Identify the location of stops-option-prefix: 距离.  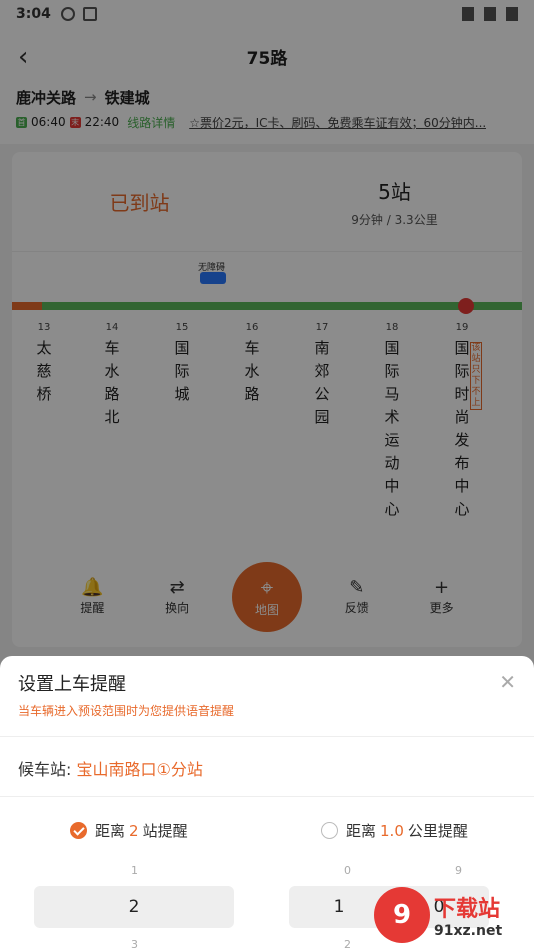
(110, 831).